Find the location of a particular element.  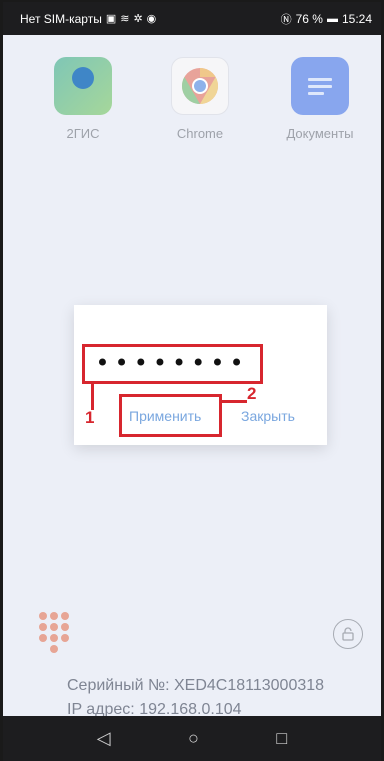

nfc-icon: Ⓝ is located at coordinates (286, 19).